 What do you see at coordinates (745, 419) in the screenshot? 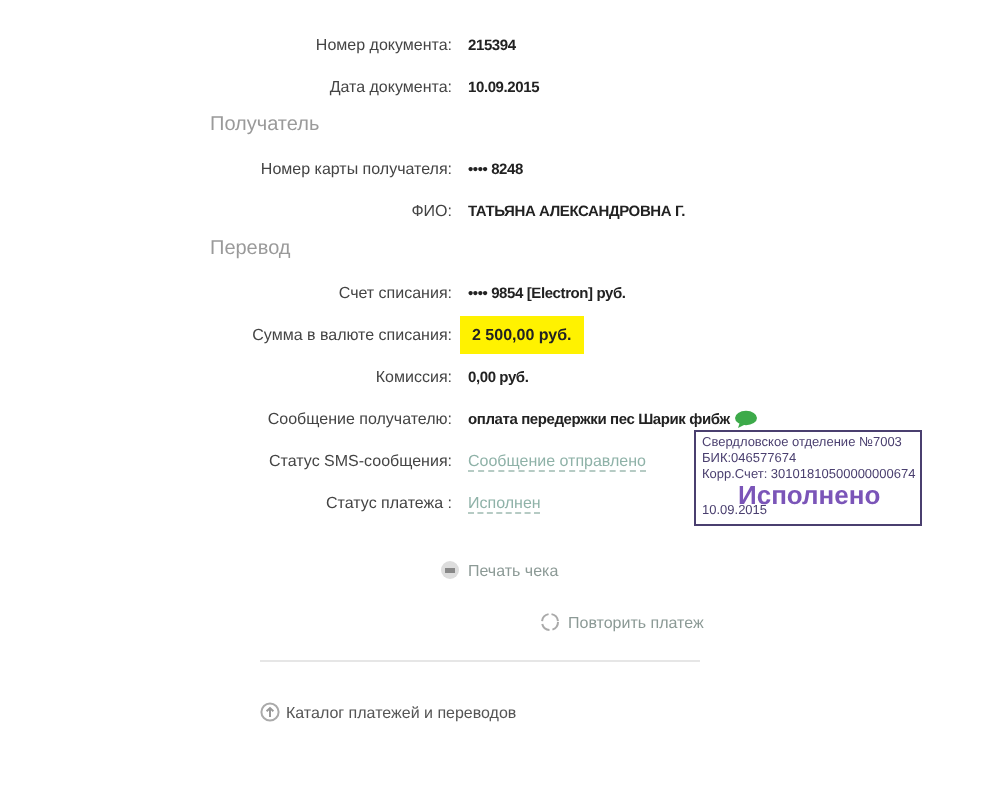
I see `speech-bubble-icon` at bounding box center [745, 419].